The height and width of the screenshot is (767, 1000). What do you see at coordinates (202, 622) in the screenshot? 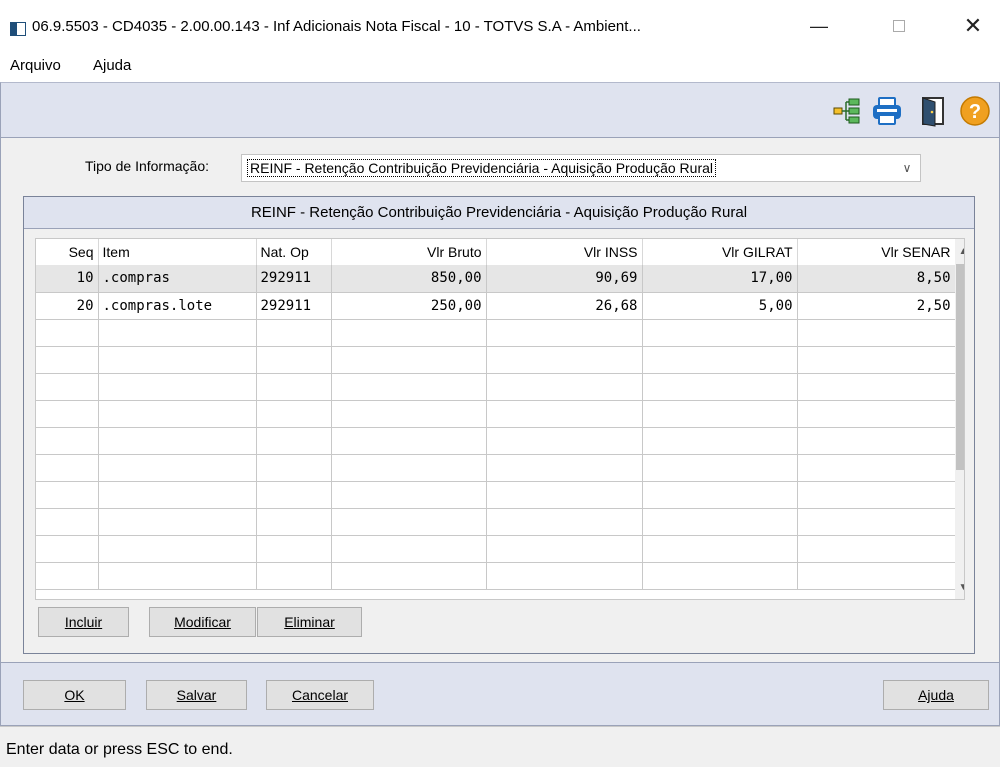
I see `modificar-button: Modificar` at bounding box center [202, 622].